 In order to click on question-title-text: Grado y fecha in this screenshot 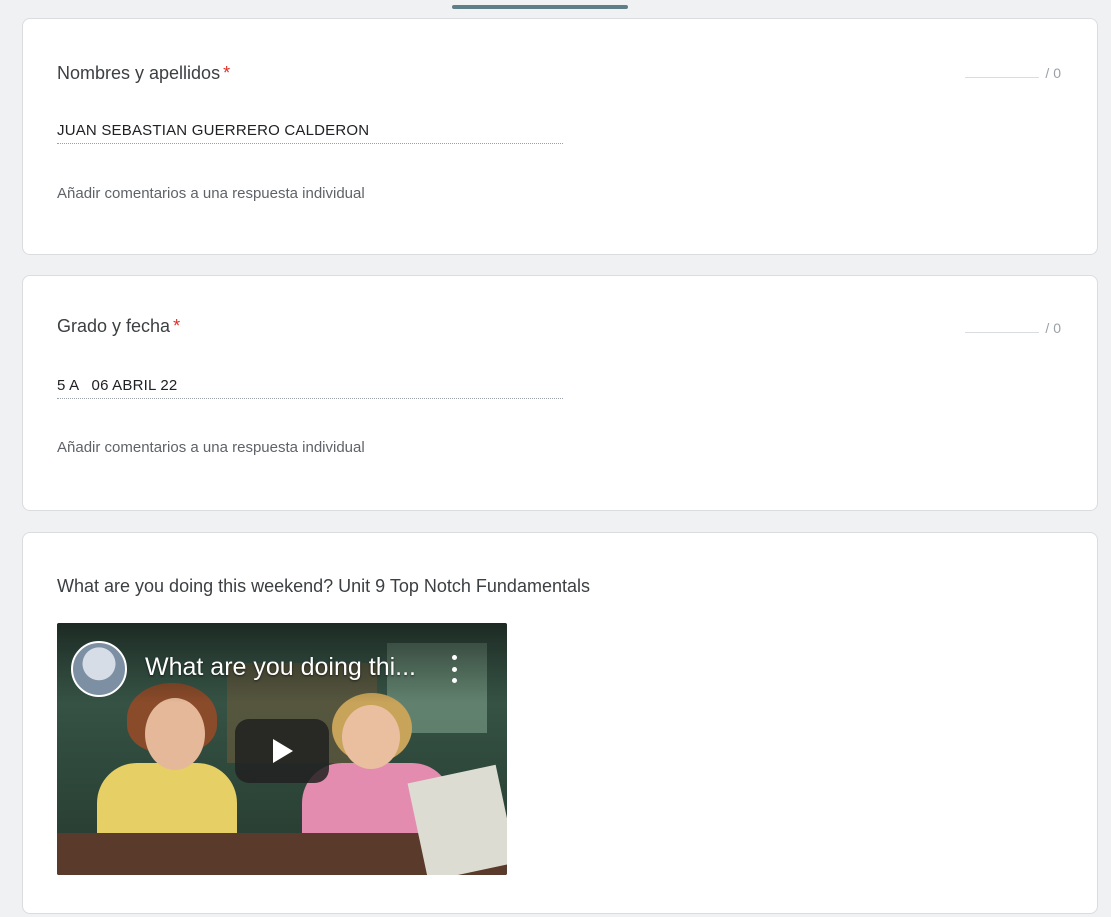, I will do `click(114, 326)`.